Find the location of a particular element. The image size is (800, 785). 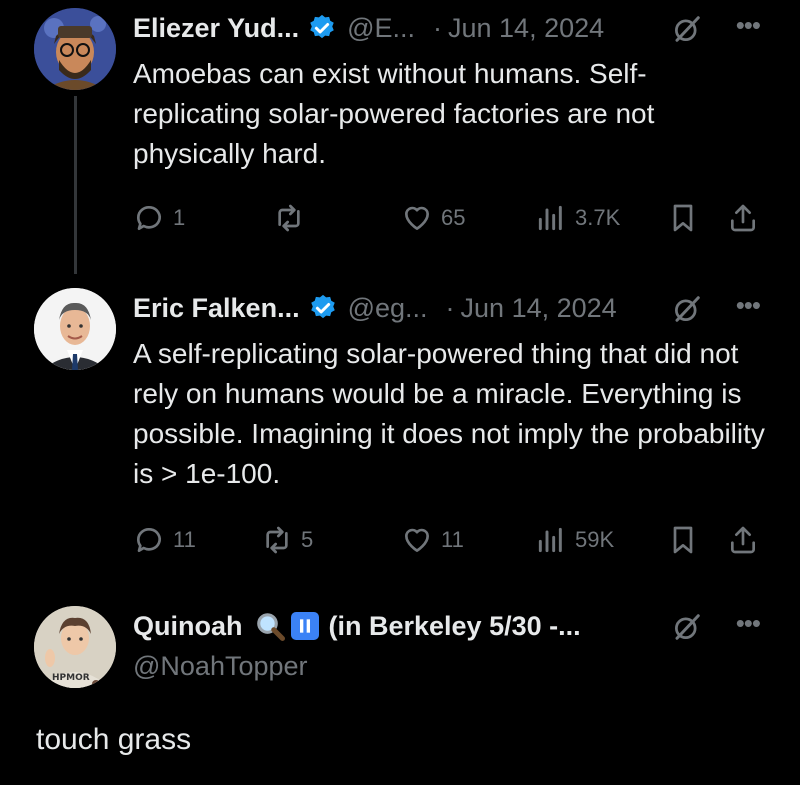

tweet-text: touch grass is located at coordinates (114, 739).